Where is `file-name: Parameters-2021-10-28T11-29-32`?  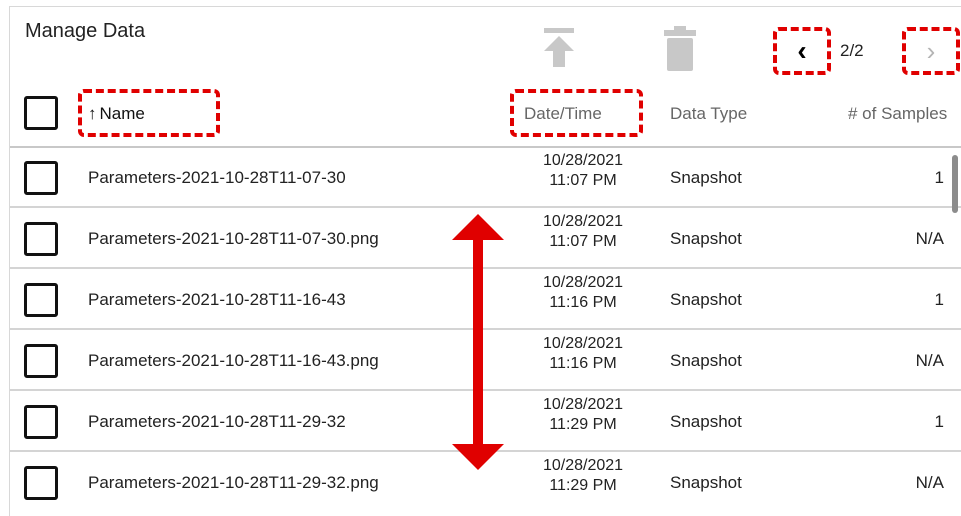
file-name: Parameters-2021-10-28T11-29-32 is located at coordinates (217, 421).